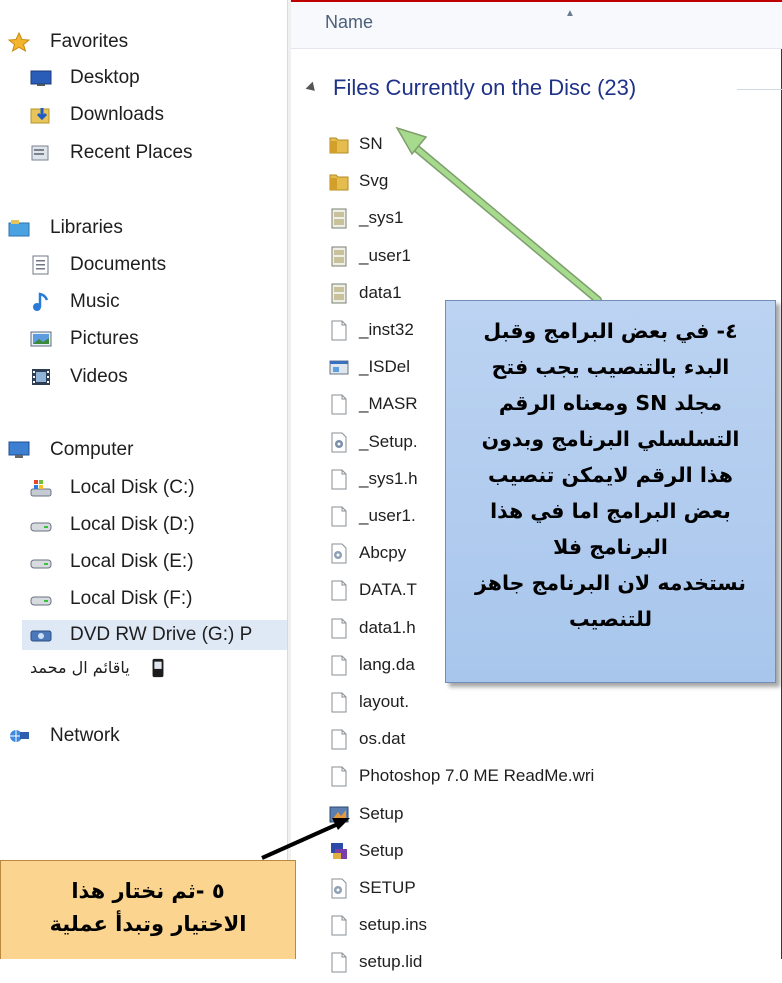 The width and height of the screenshot is (782, 983). Describe the element at coordinates (158, 668) in the screenshot. I see `phone-icon` at that location.